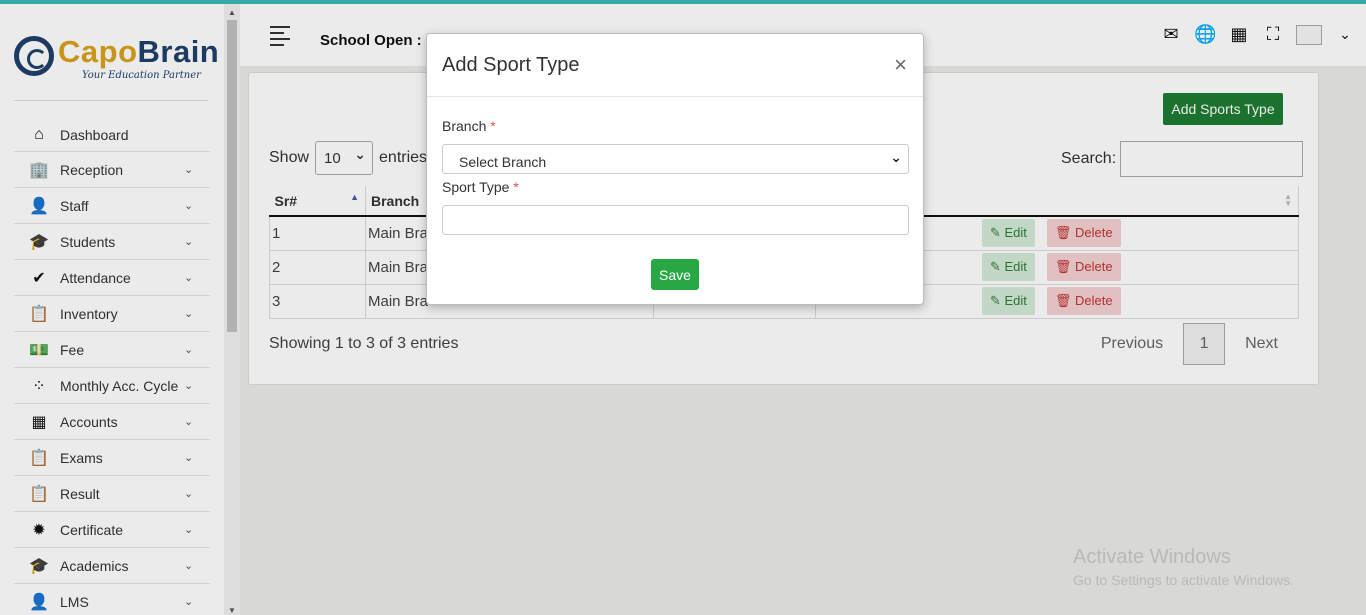 The image size is (1366, 615). What do you see at coordinates (675, 96) in the screenshot?
I see `divider` at bounding box center [675, 96].